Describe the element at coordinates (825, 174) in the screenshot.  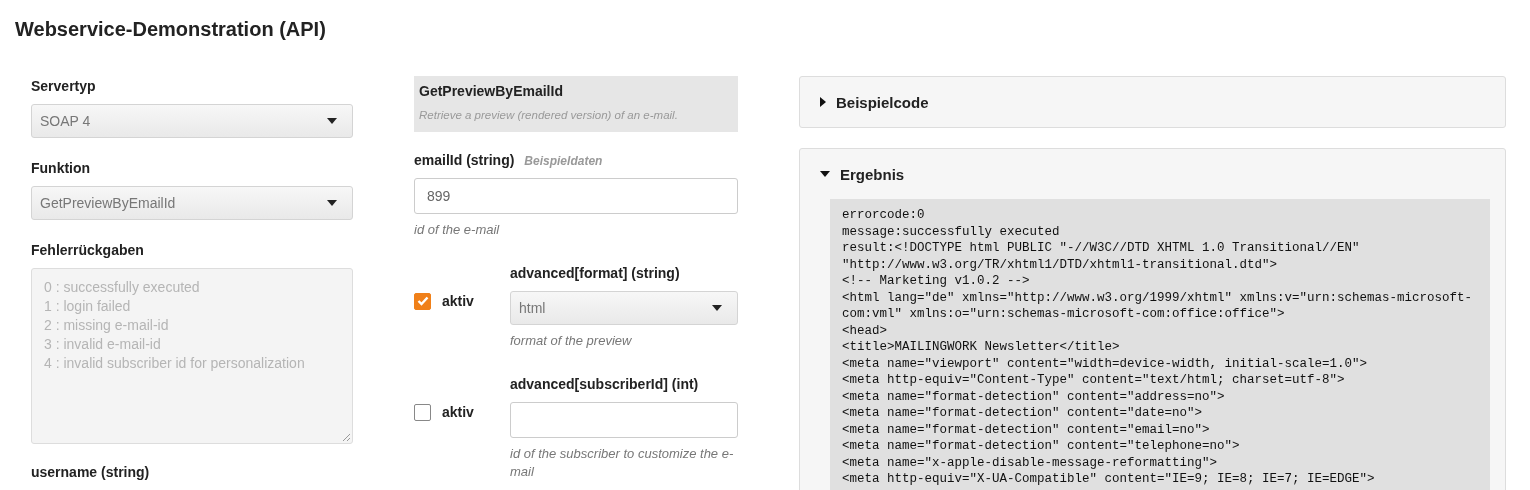
I see `caret-down-icon` at that location.